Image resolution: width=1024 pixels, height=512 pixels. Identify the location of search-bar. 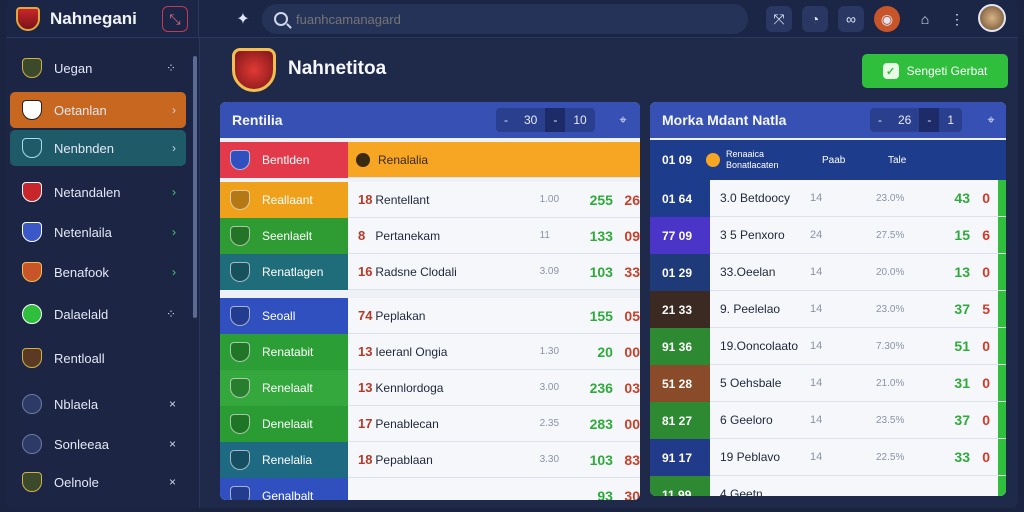
(505, 19).